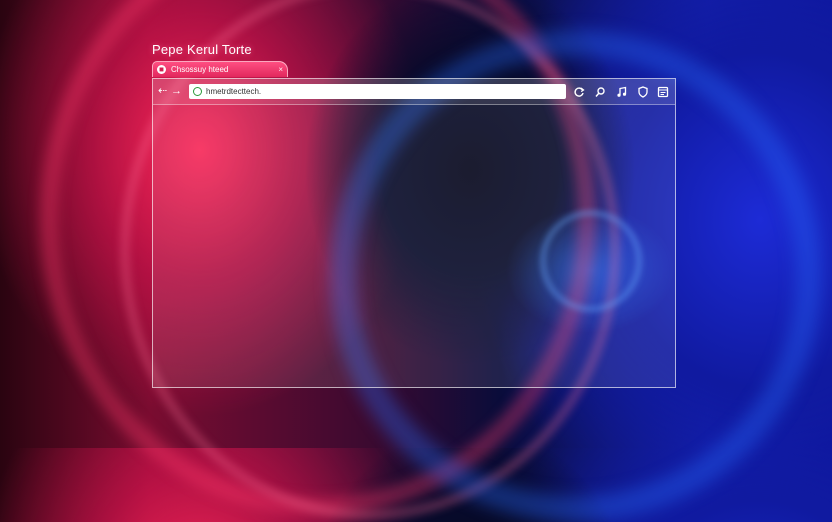  I want to click on shield-icon, so click(642, 91).